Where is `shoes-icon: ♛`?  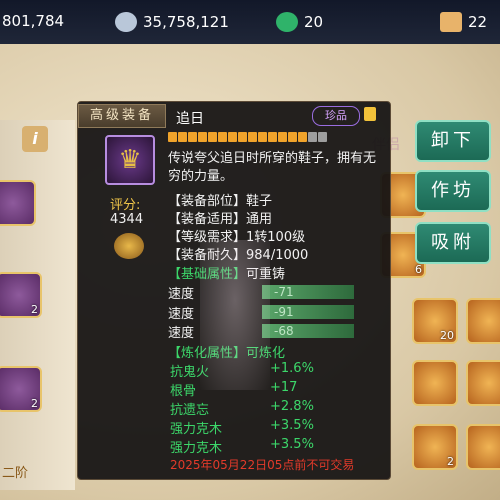 shoes-icon: ♛ is located at coordinates (130, 160).